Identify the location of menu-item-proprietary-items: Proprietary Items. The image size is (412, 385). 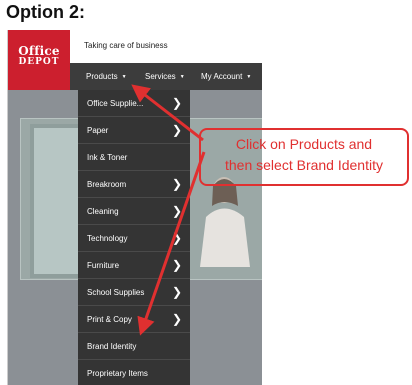
(134, 372).